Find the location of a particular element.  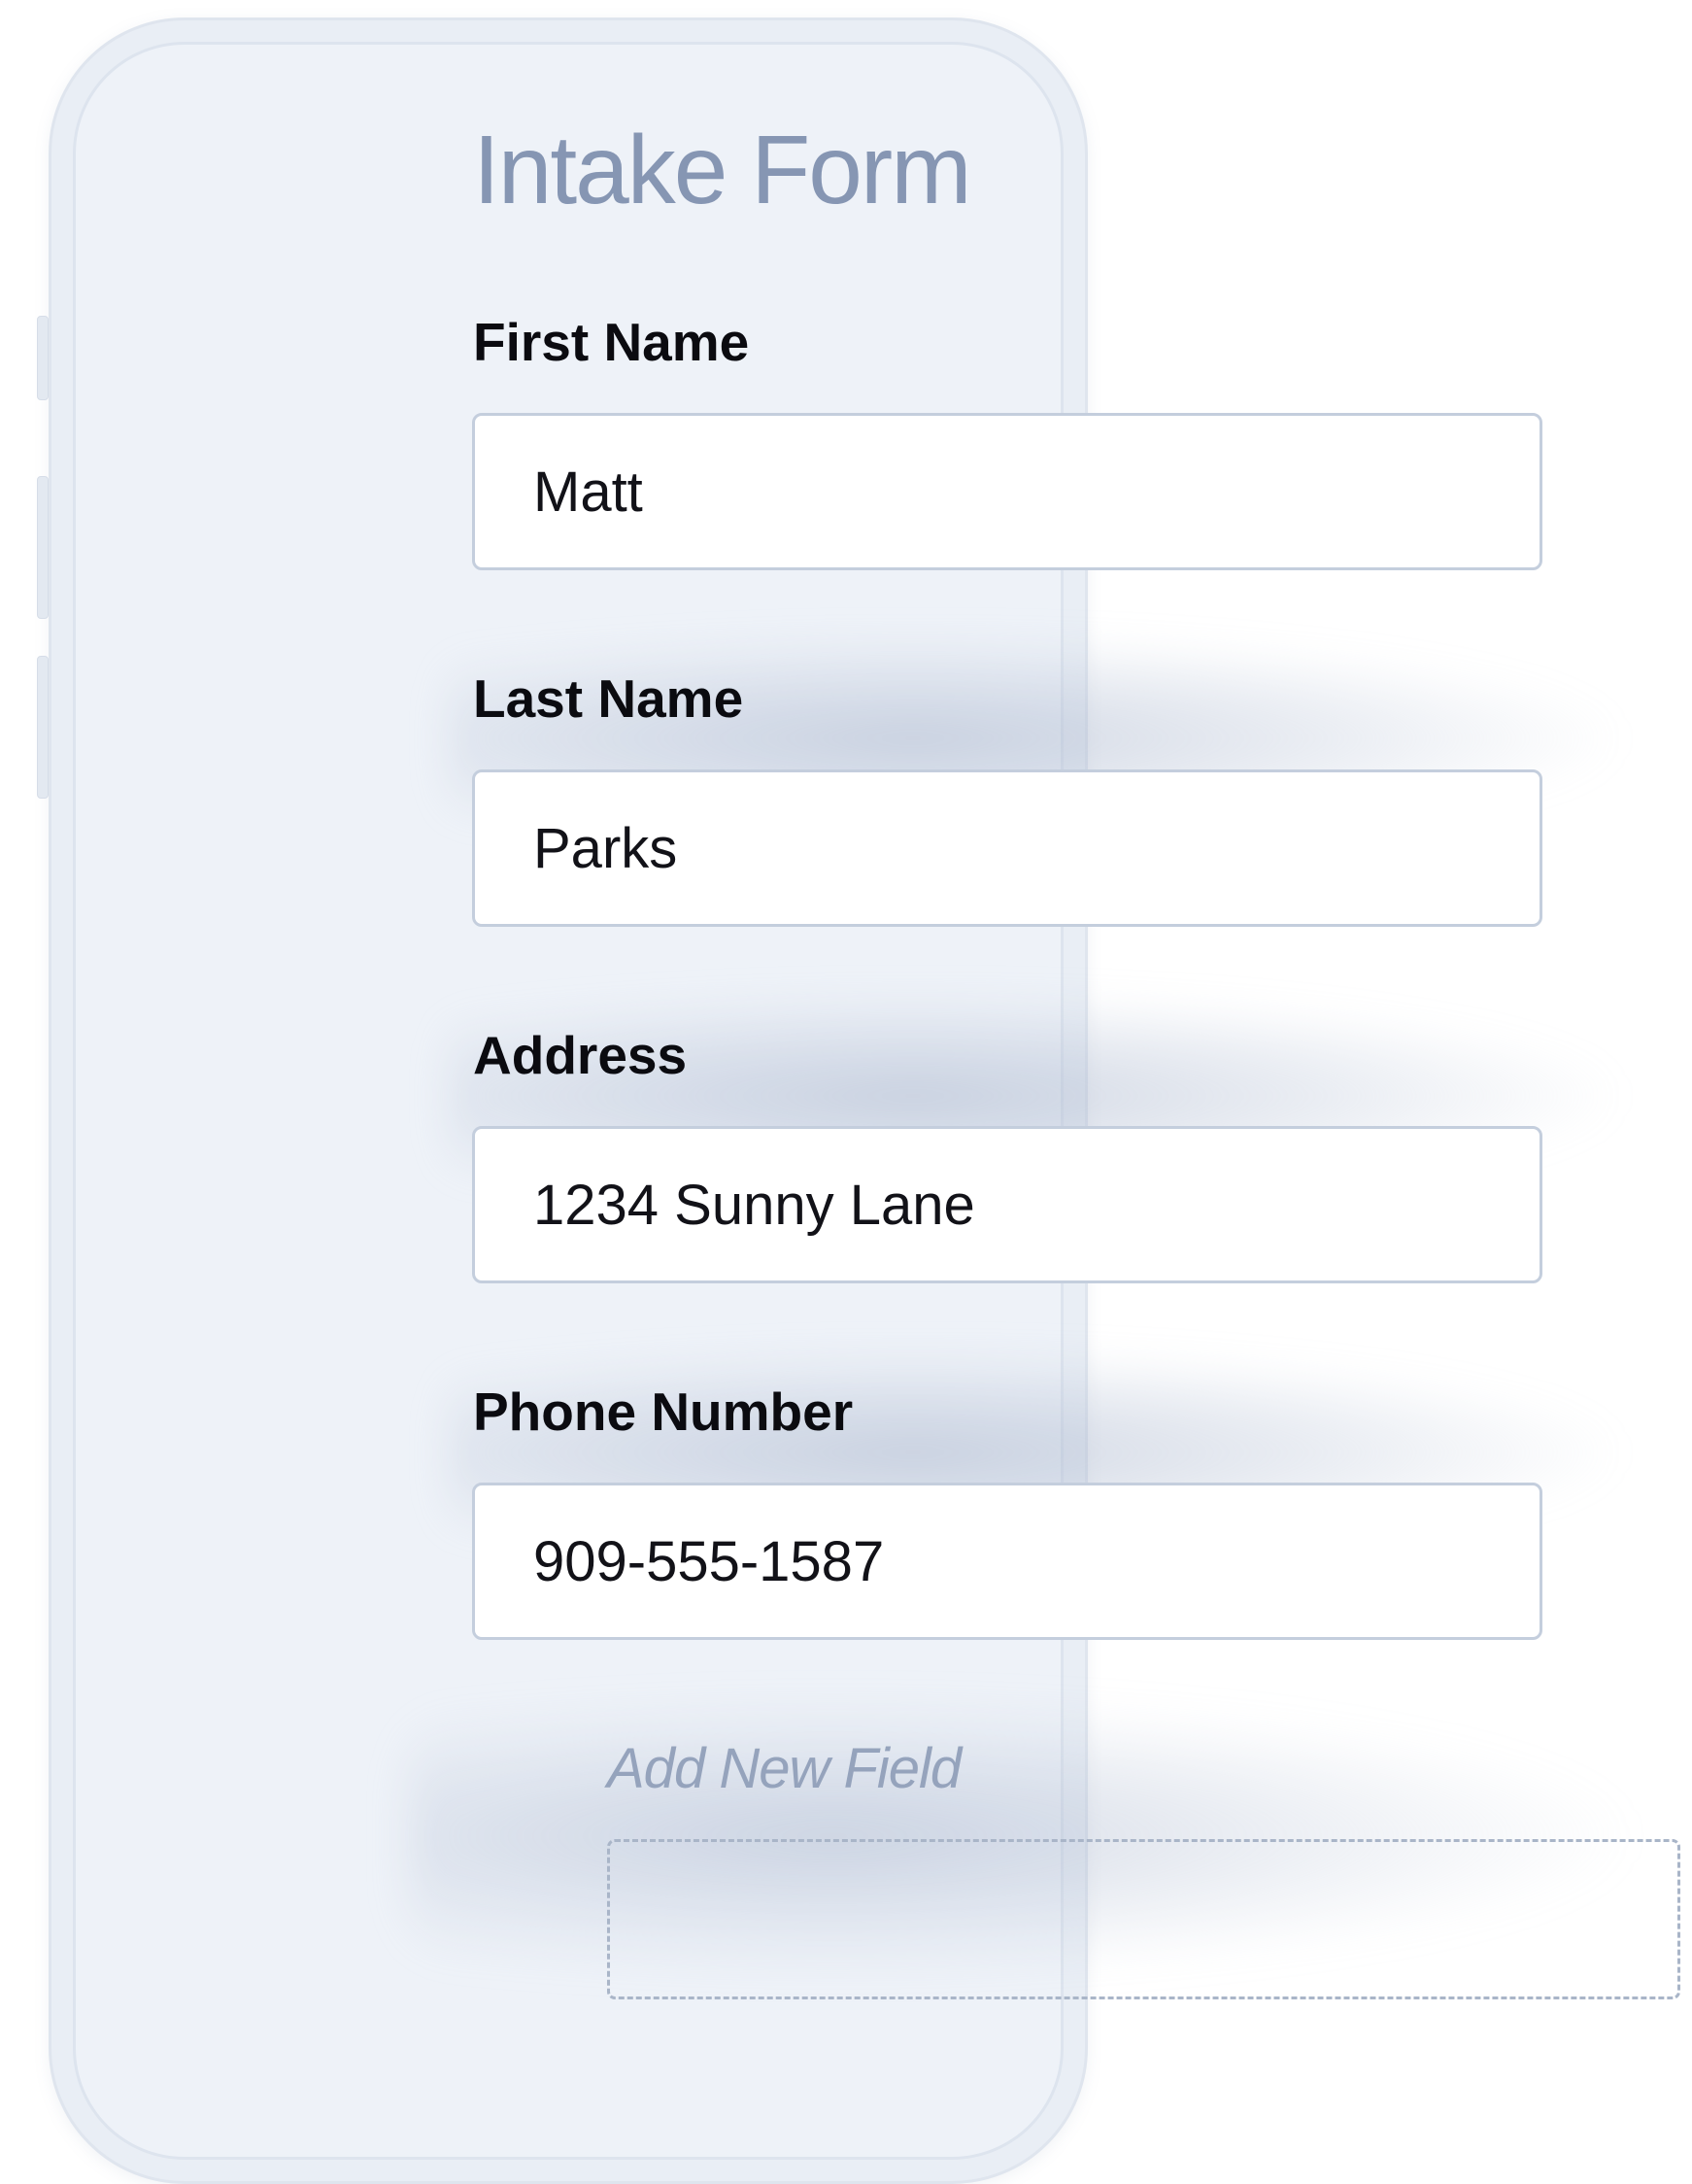

first-name-label: First Name is located at coordinates (611, 342).